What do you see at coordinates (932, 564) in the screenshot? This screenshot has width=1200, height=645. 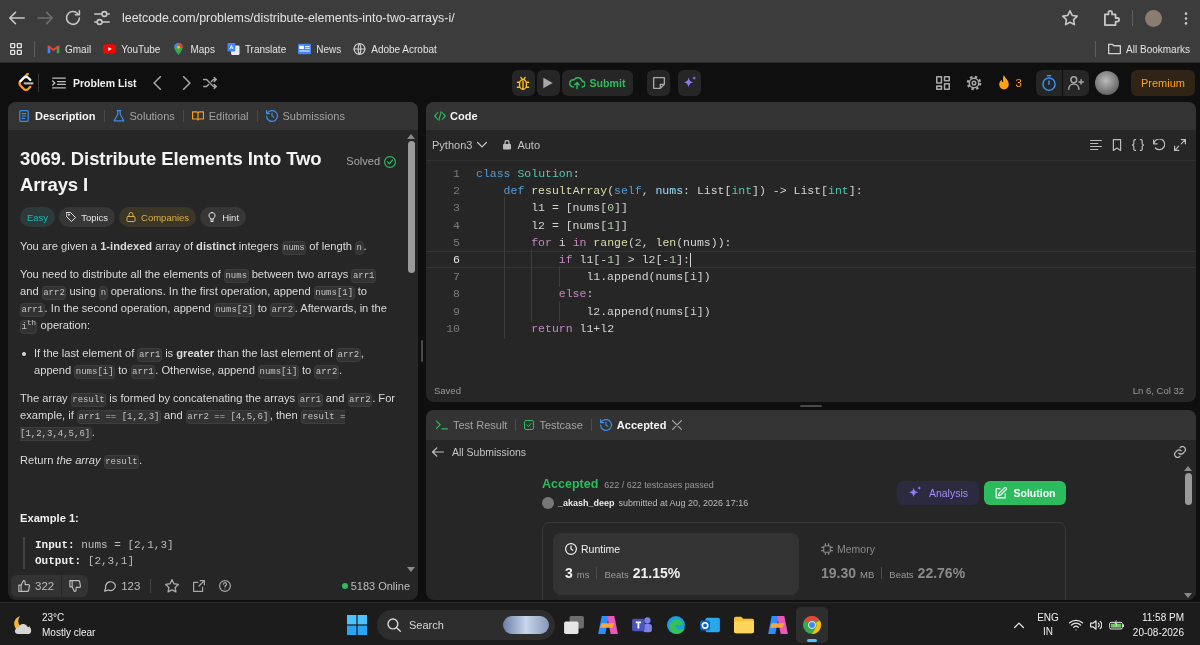 I see `metric-tile: Memory 19.30 MB Beats 22.76%` at bounding box center [932, 564].